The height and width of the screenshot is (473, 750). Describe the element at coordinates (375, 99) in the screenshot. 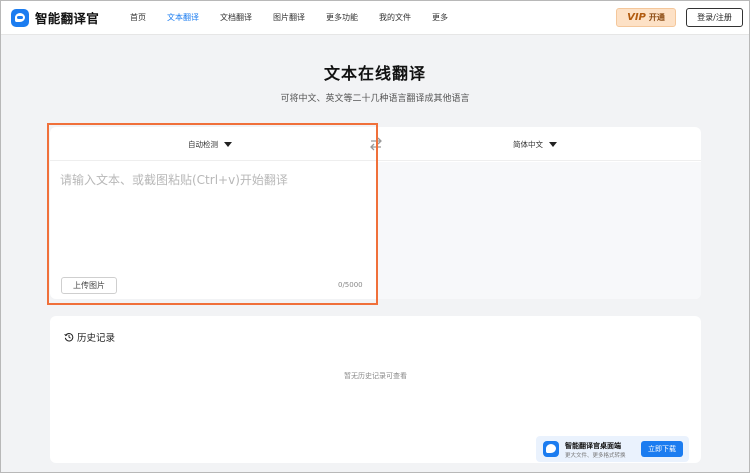

I see `page-subtitle: 可将中文、英文等二十几种语言翻译成其他语言` at that location.